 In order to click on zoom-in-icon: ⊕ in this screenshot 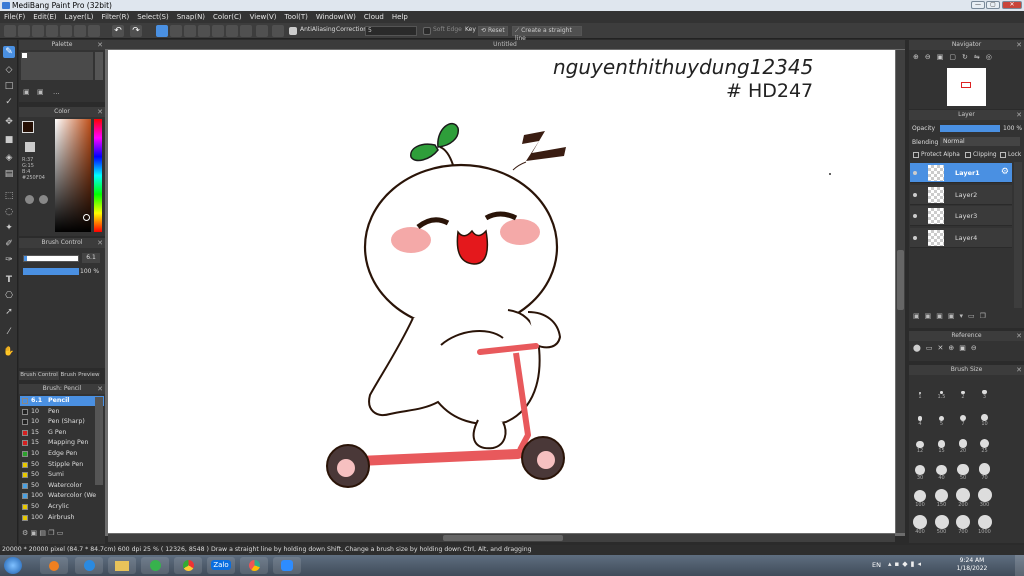, I will do `click(919, 57)`.